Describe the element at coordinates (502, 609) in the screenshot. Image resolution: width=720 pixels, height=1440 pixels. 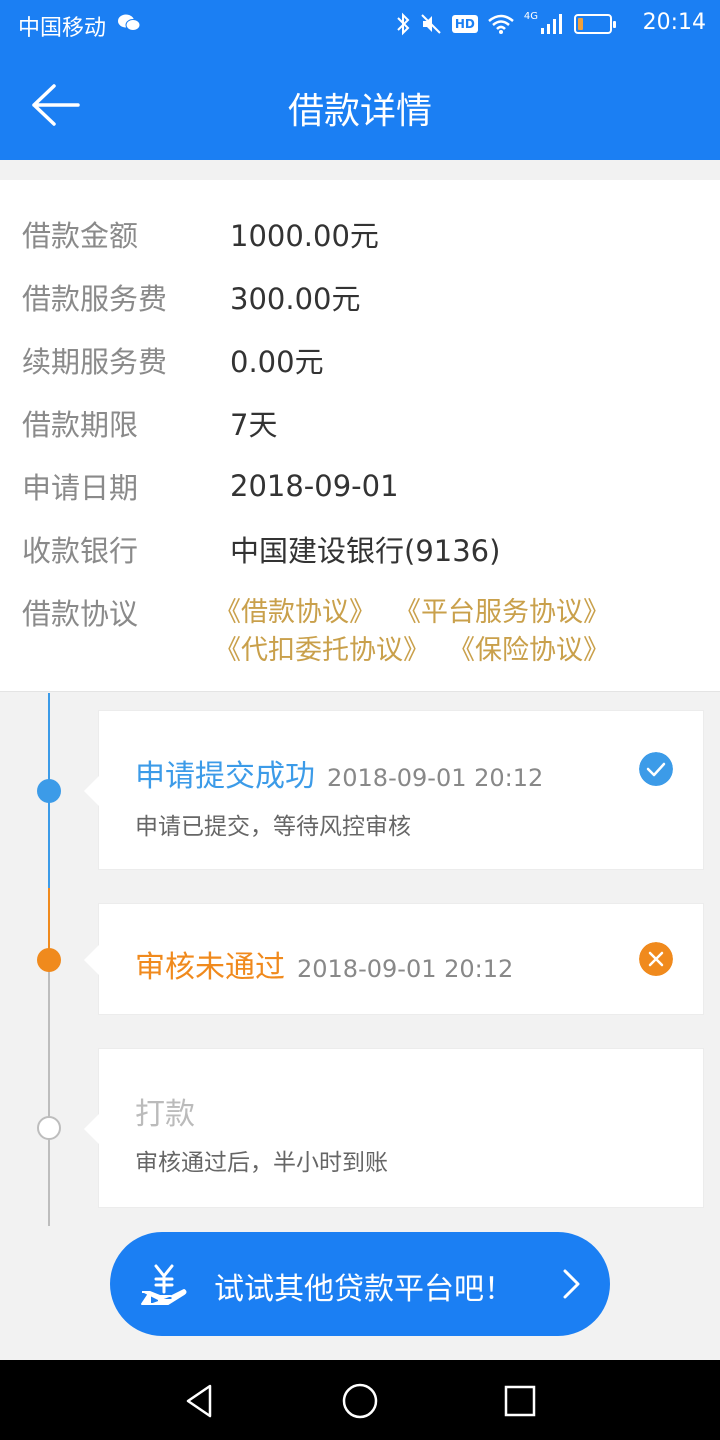
I see `link-platform-service-agreement: 《平台服务协议》` at that location.